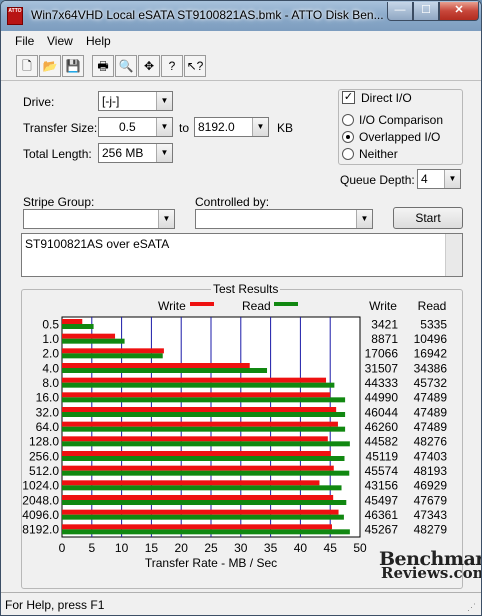 This screenshot has width=482, height=616. I want to click on description-textarea: ST9100821AS over eSATA, so click(242, 255).